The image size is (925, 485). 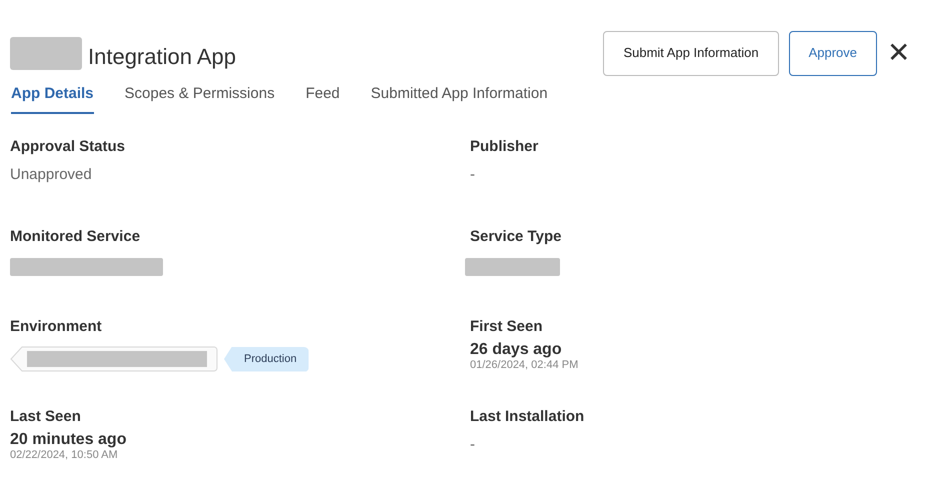 What do you see at coordinates (199, 98) in the screenshot?
I see `tab: Scopes & Permissions` at bounding box center [199, 98].